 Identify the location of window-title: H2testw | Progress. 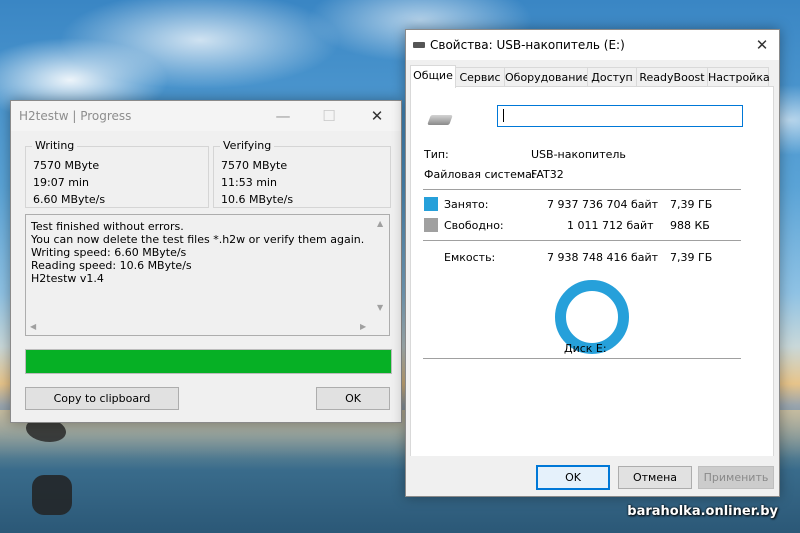
(75, 116).